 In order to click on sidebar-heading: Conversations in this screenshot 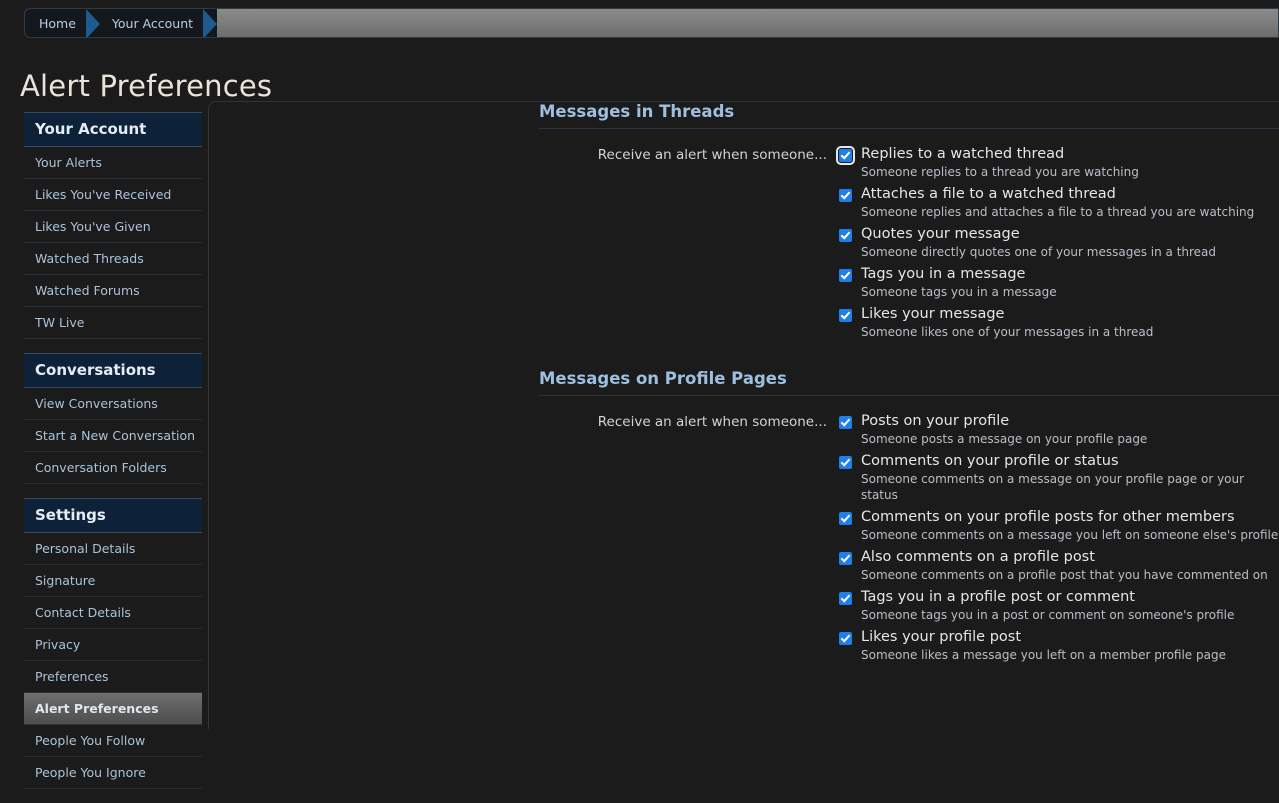, I will do `click(113, 370)`.